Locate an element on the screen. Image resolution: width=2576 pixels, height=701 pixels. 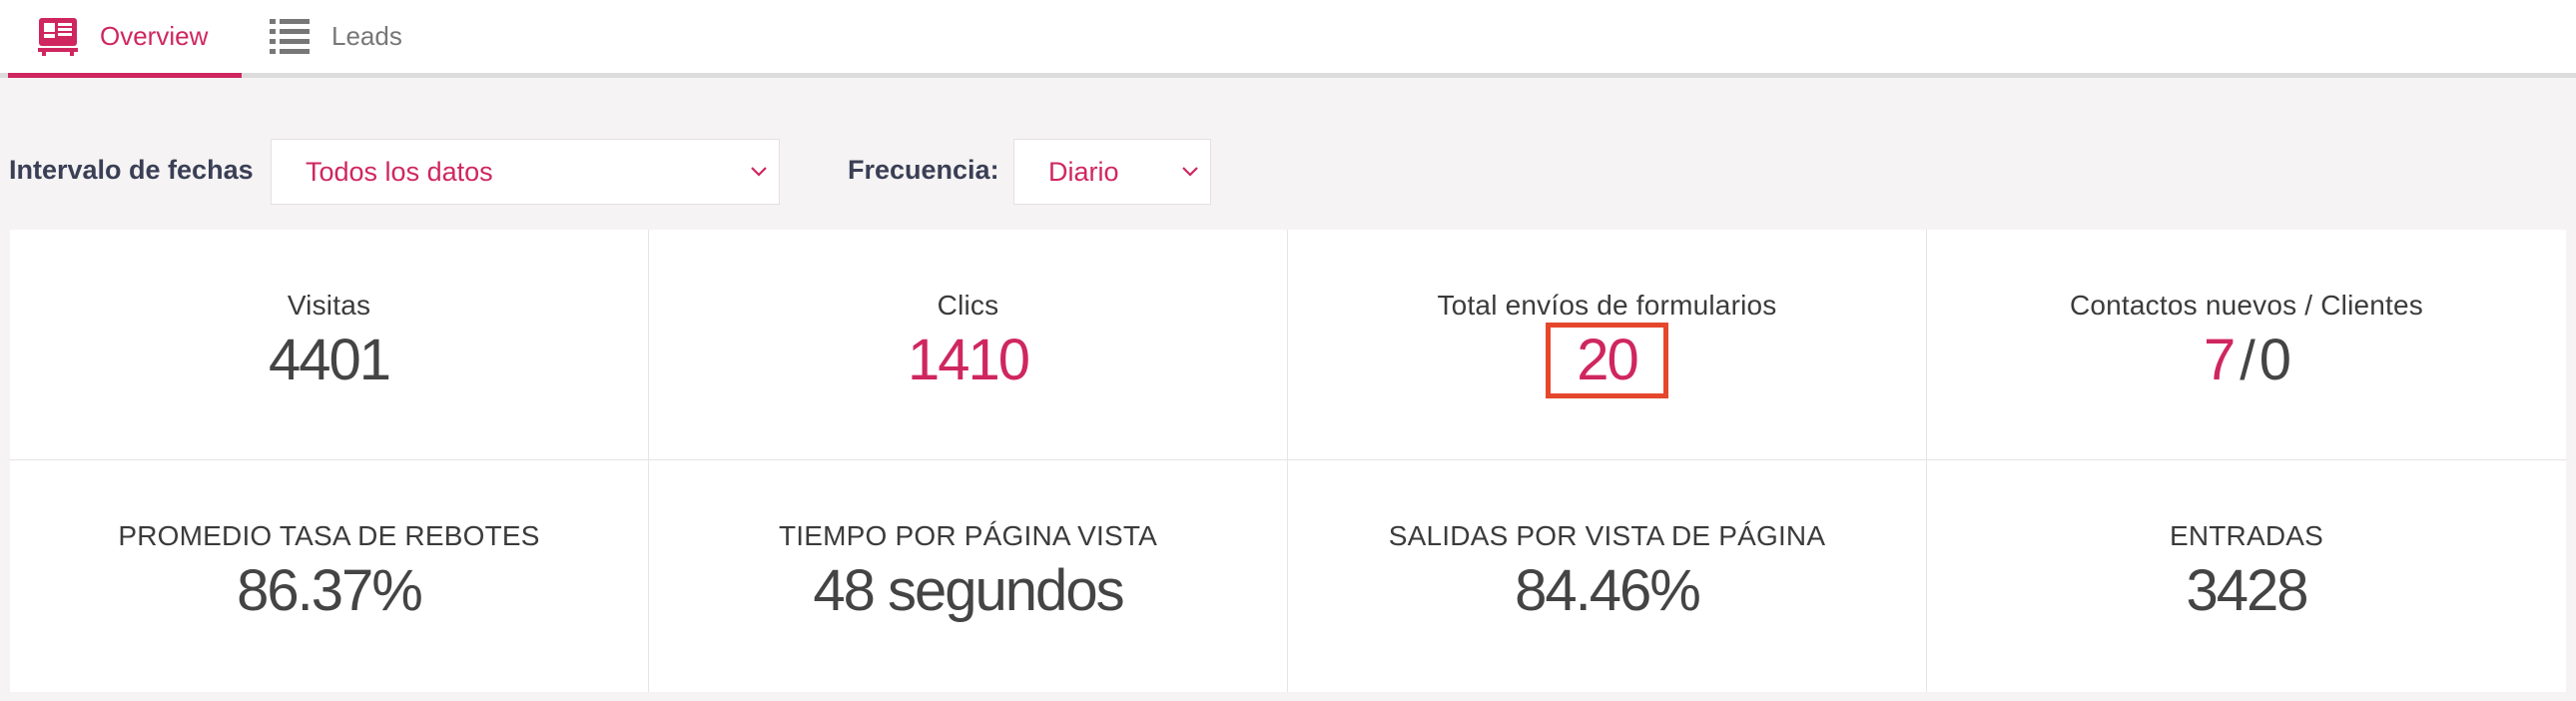
list-icon is located at coordinates (290, 36).